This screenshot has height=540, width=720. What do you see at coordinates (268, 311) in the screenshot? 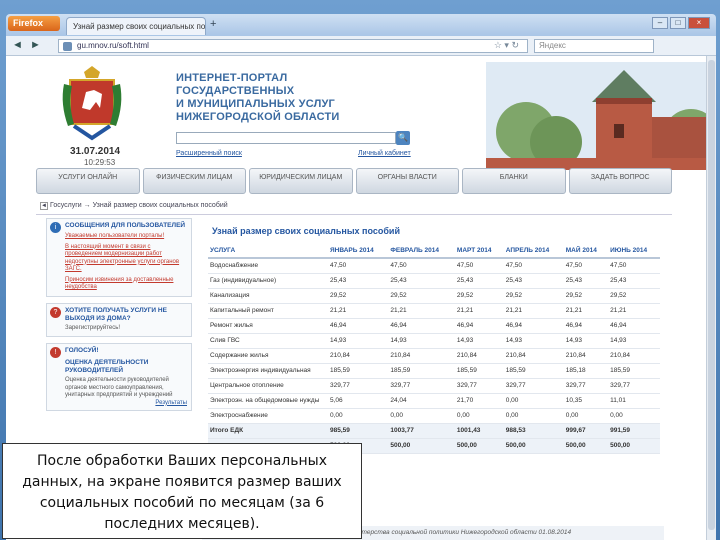
I see `service-name-cell: Капитальный ремонт` at bounding box center [268, 311].